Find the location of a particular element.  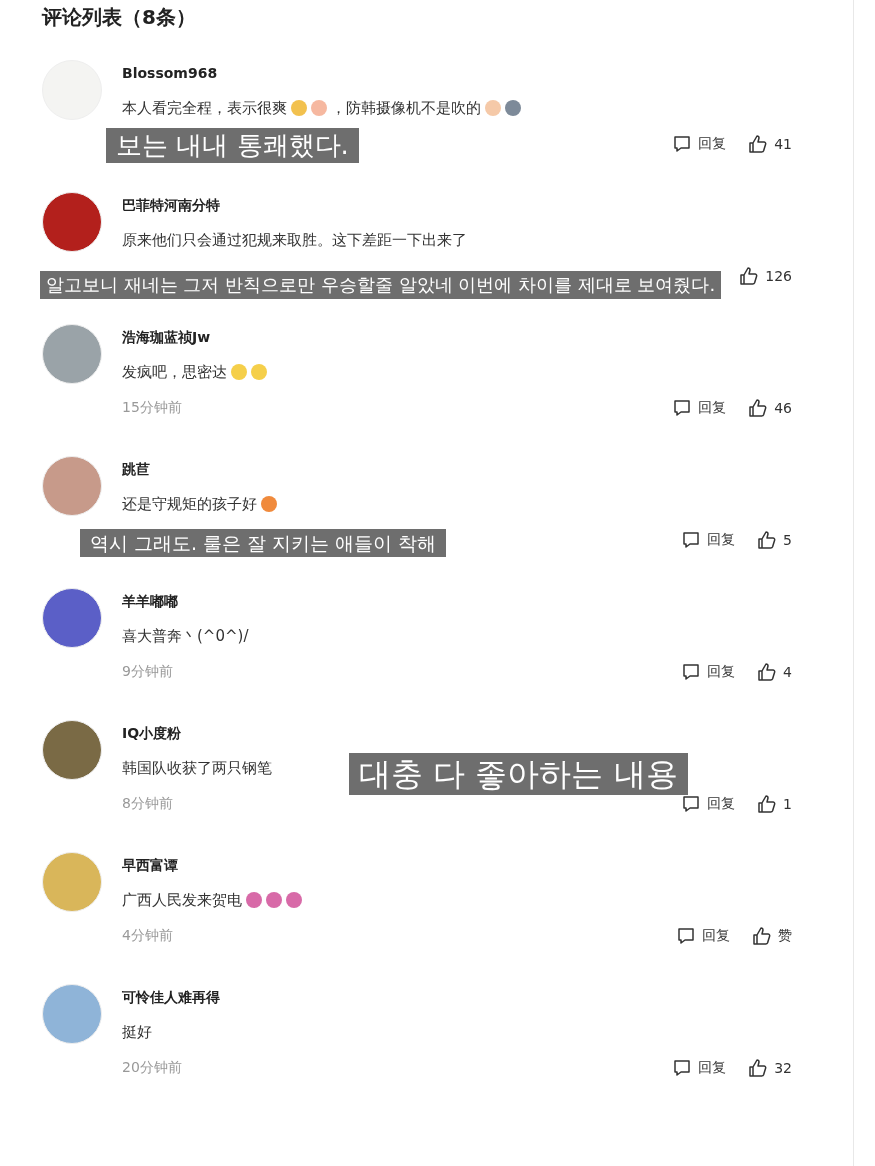

comment-list-title: 评论列表（8条） is located at coordinates (119, 17).